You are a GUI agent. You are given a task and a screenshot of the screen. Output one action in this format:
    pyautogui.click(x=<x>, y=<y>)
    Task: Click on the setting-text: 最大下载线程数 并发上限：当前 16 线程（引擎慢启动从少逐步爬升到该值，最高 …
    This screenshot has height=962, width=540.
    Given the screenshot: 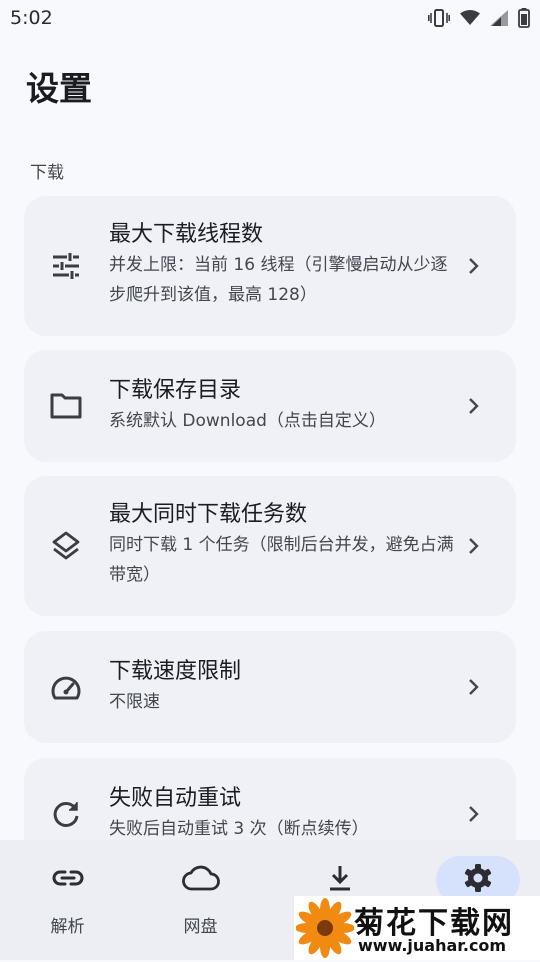 What is the action you would take?
    pyautogui.click(x=283, y=265)
    